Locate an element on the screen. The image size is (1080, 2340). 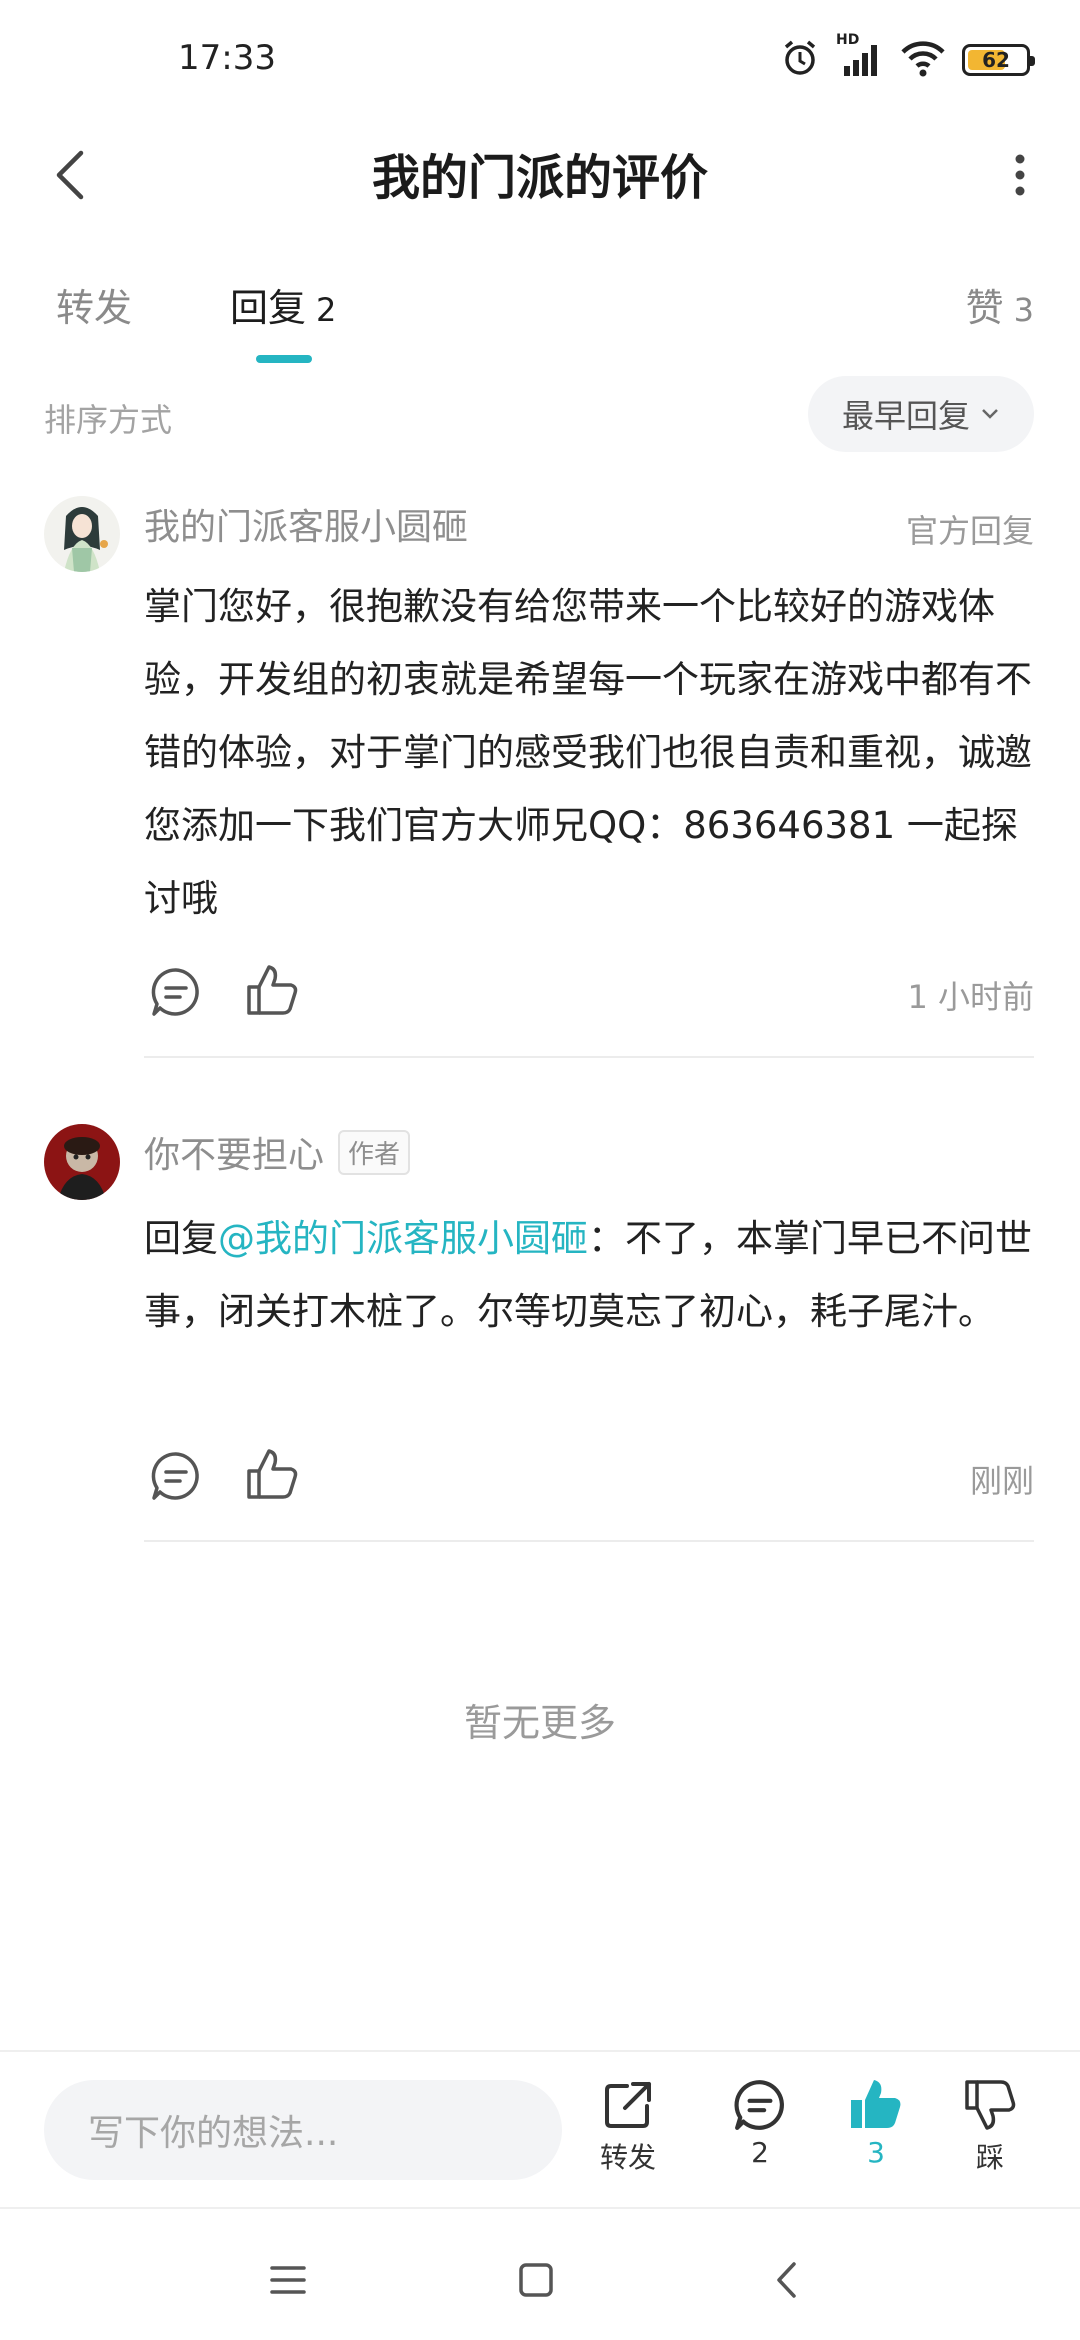
tab-label: 转发 is located at coordinates (94, 308).